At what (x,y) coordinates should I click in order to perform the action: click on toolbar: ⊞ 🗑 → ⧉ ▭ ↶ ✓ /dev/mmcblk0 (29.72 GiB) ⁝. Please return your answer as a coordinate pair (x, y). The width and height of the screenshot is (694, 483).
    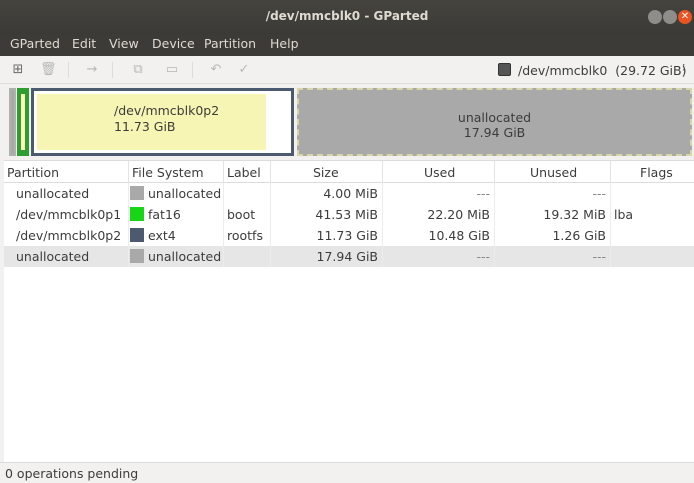
    Looking at the image, I should click on (347, 70).